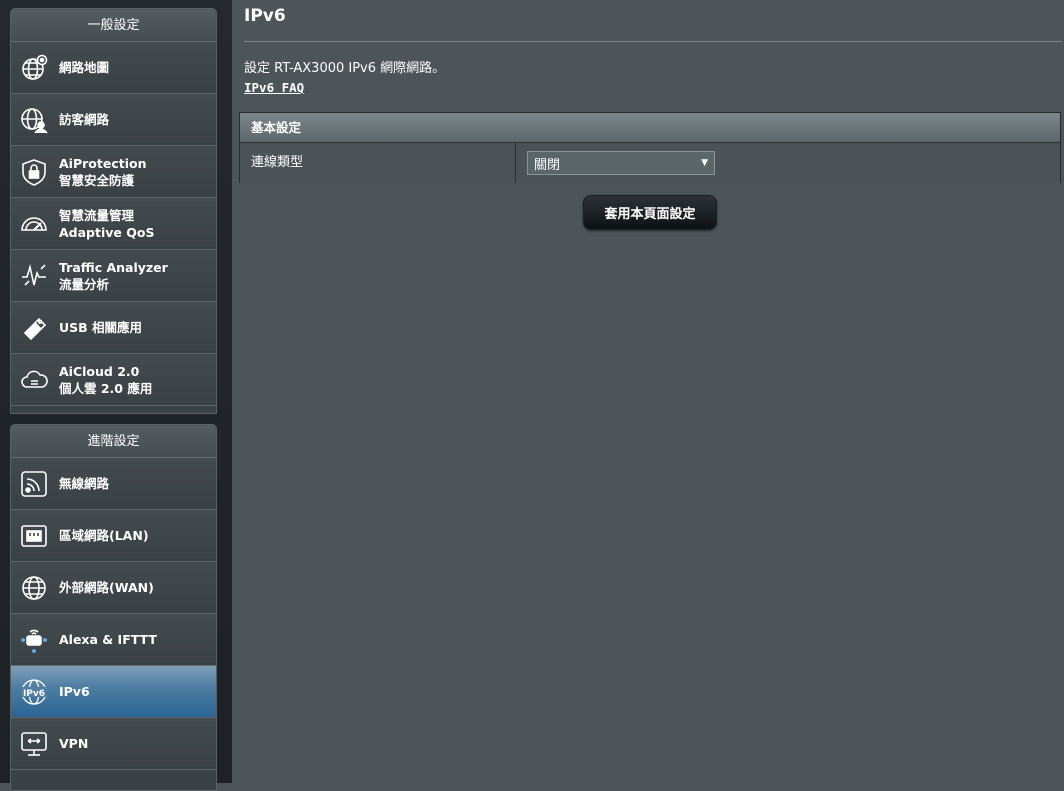 Image resolution: width=1064 pixels, height=791 pixels. I want to click on sidebar-item-usb: USB 相關應用, so click(113, 328).